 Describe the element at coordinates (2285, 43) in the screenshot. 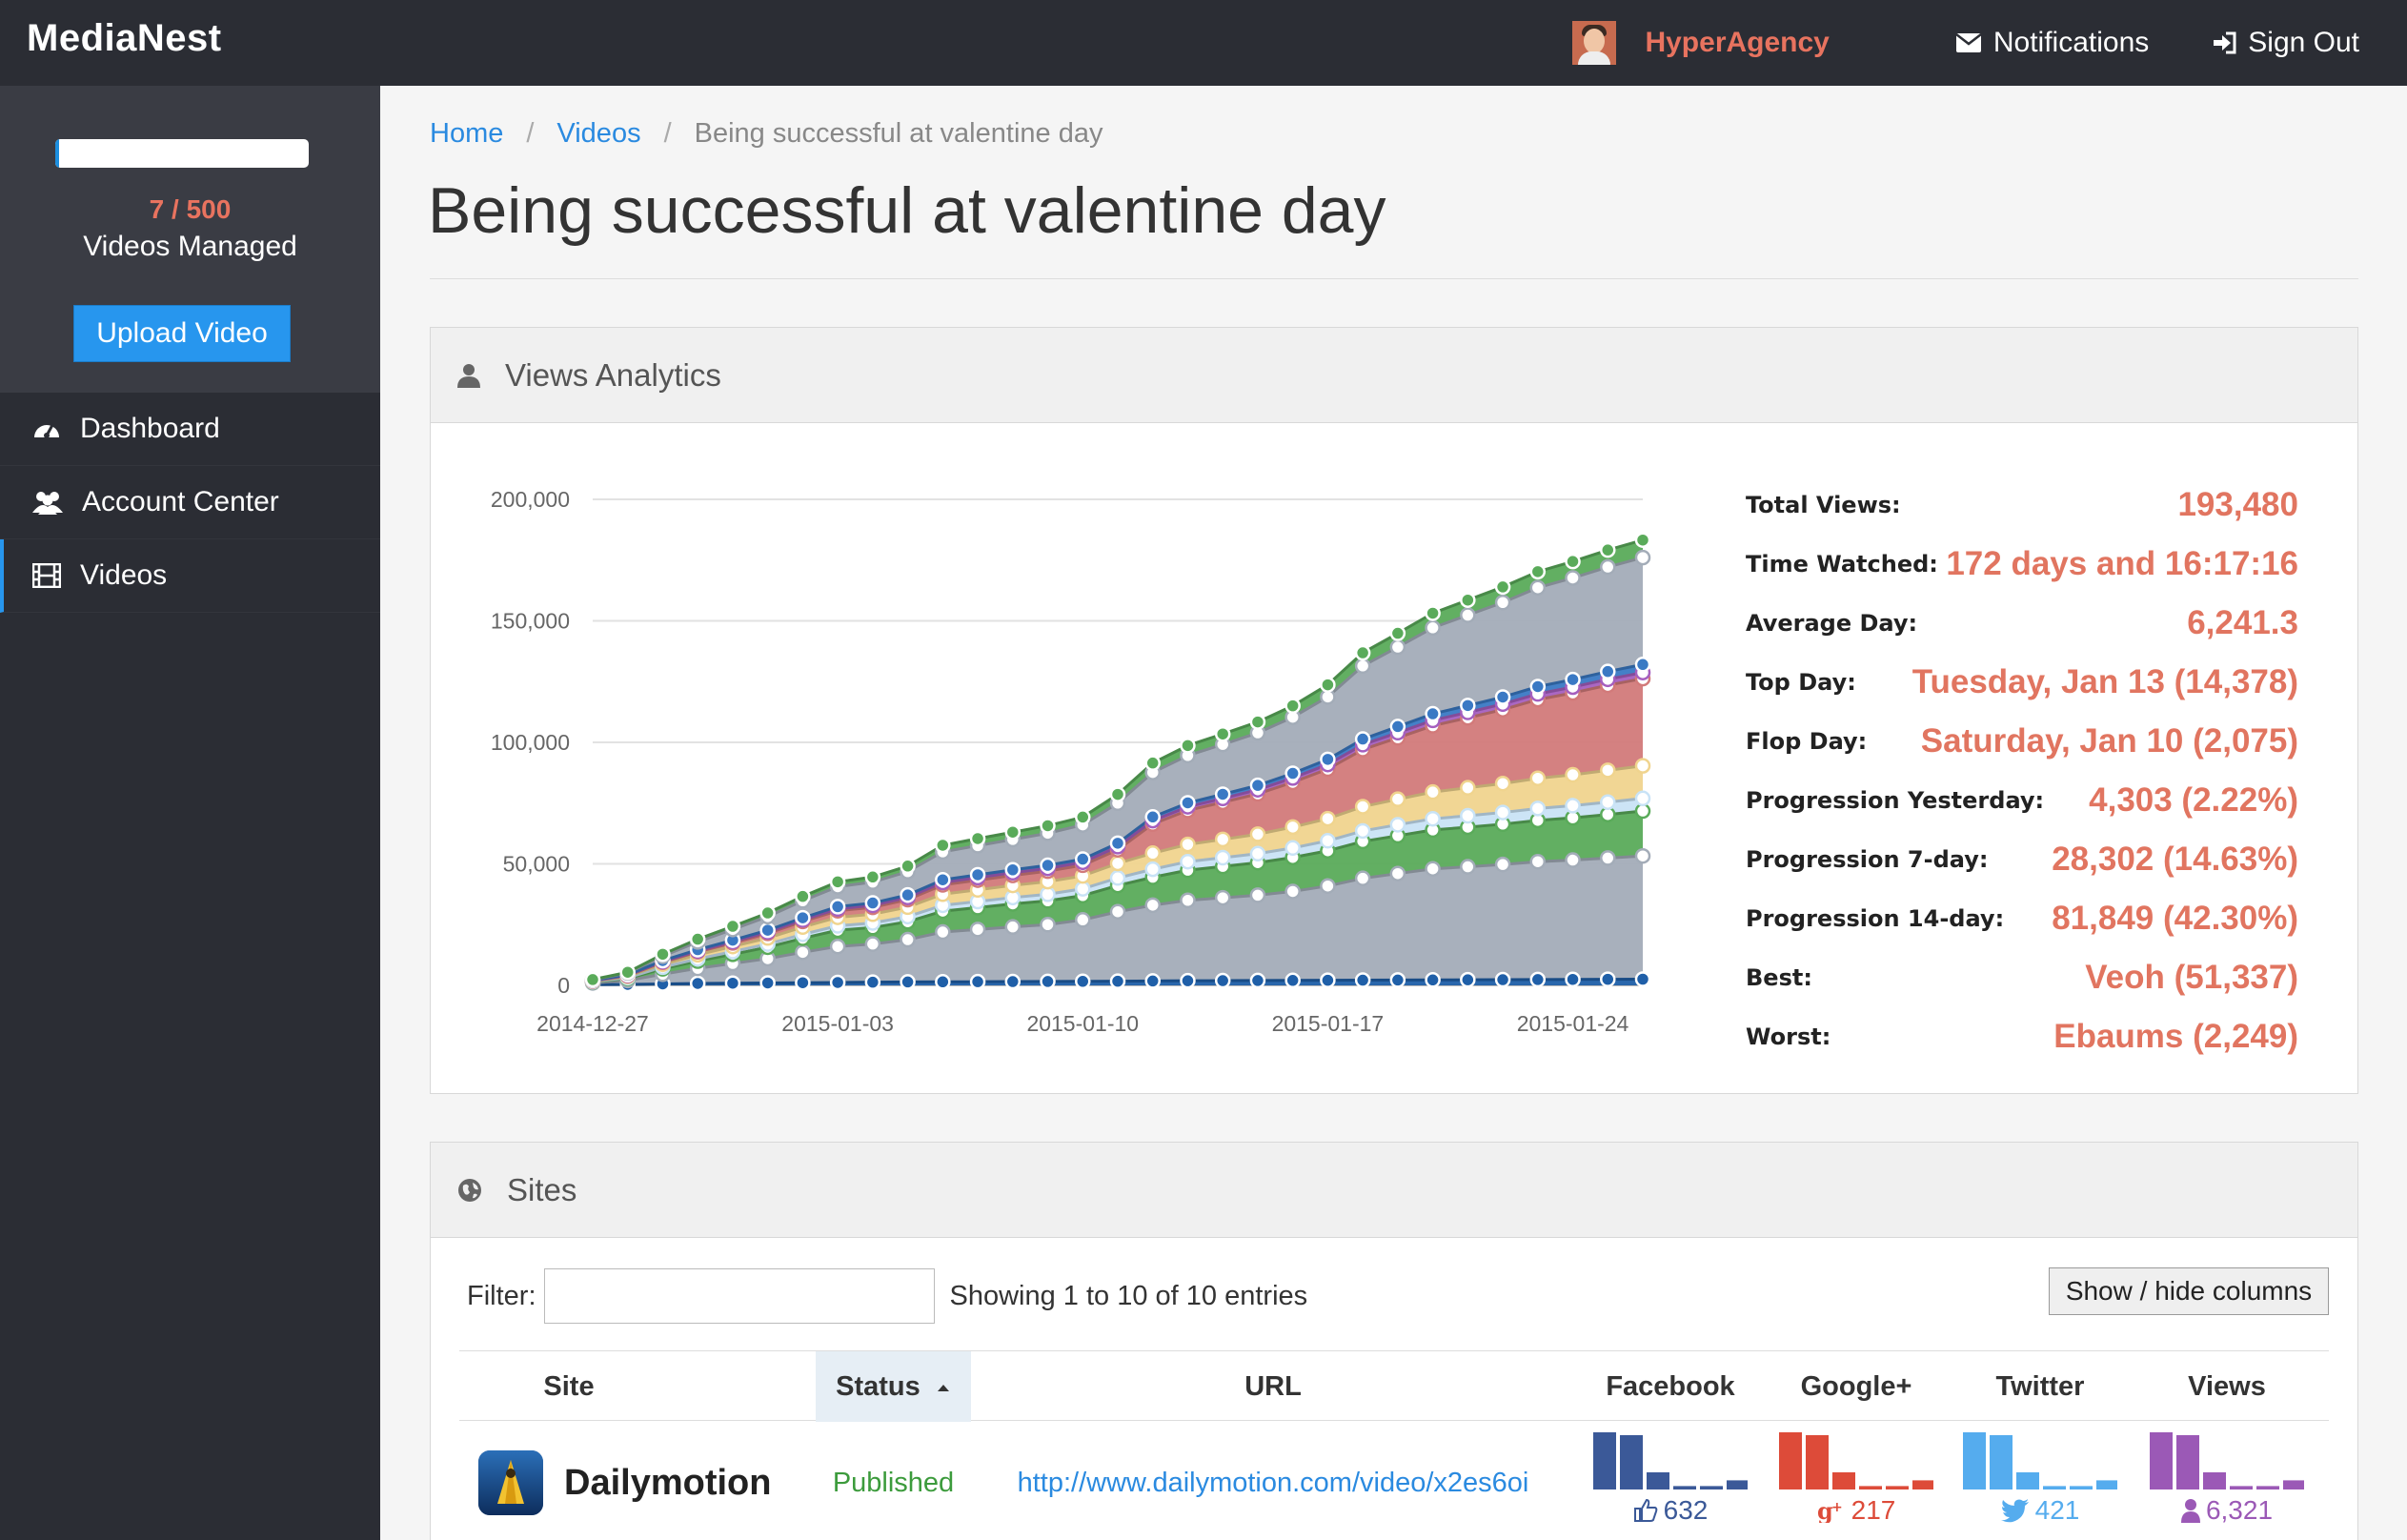

I see `sign-out-link: Sign Out` at that location.